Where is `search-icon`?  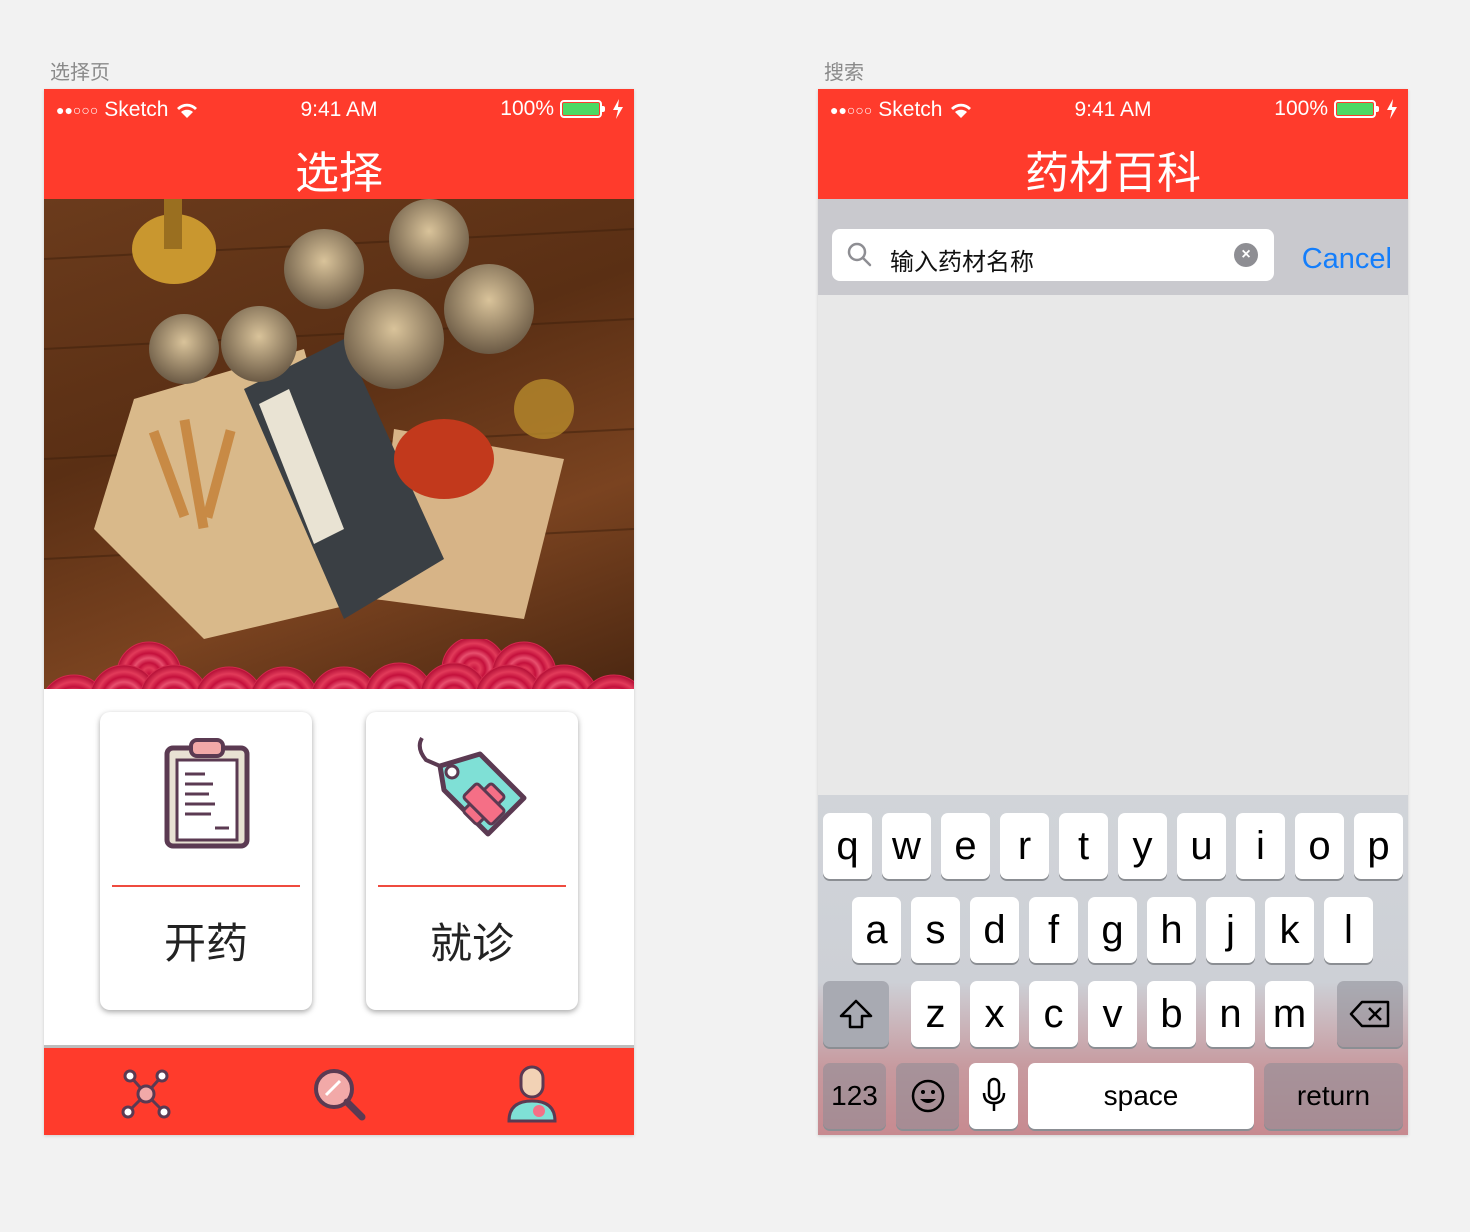
search-icon is located at coordinates (859, 254).